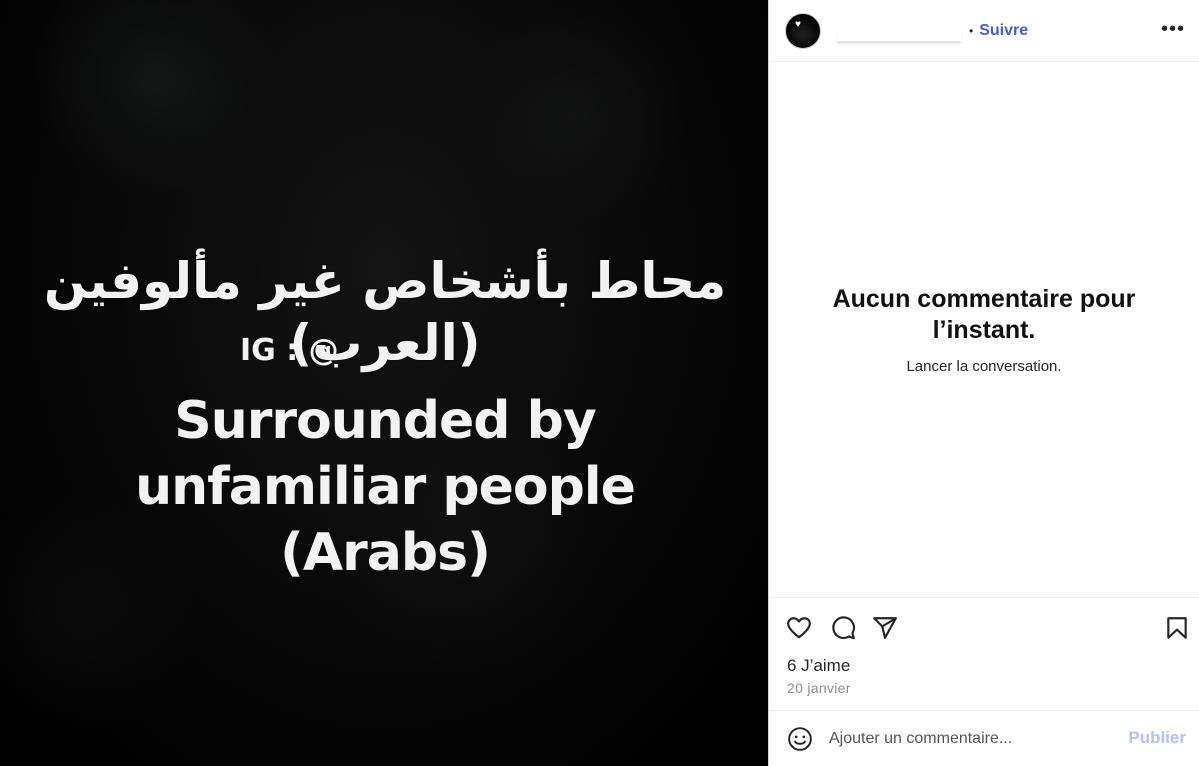 The height and width of the screenshot is (766, 1199). What do you see at coordinates (984, 366) in the screenshot?
I see `start-conversation-text: Lancer la conversation.` at bounding box center [984, 366].